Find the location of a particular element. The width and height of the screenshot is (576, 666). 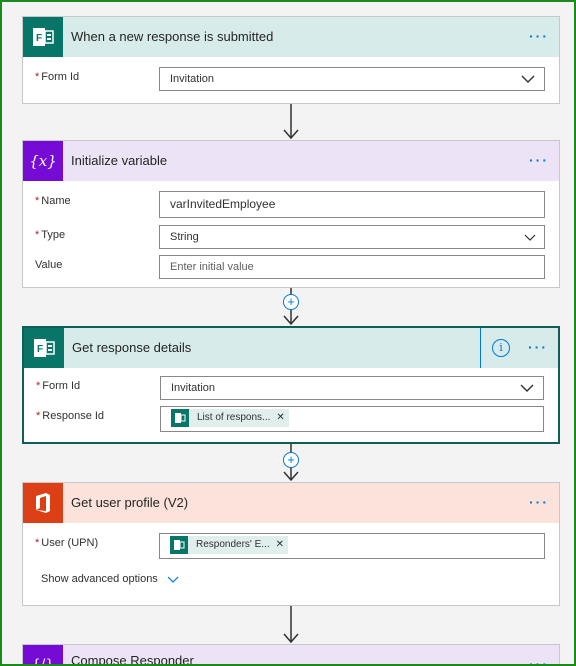

dynamic-content-token: List of respons... ✕ is located at coordinates (230, 418).